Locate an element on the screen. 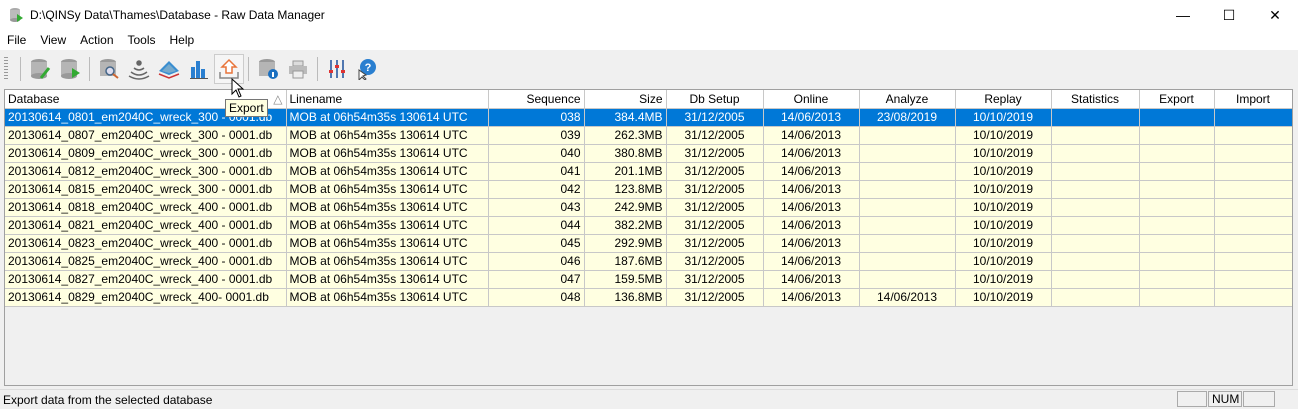 The image size is (1298, 409). column-header-sequence: Sequence is located at coordinates (536, 99).